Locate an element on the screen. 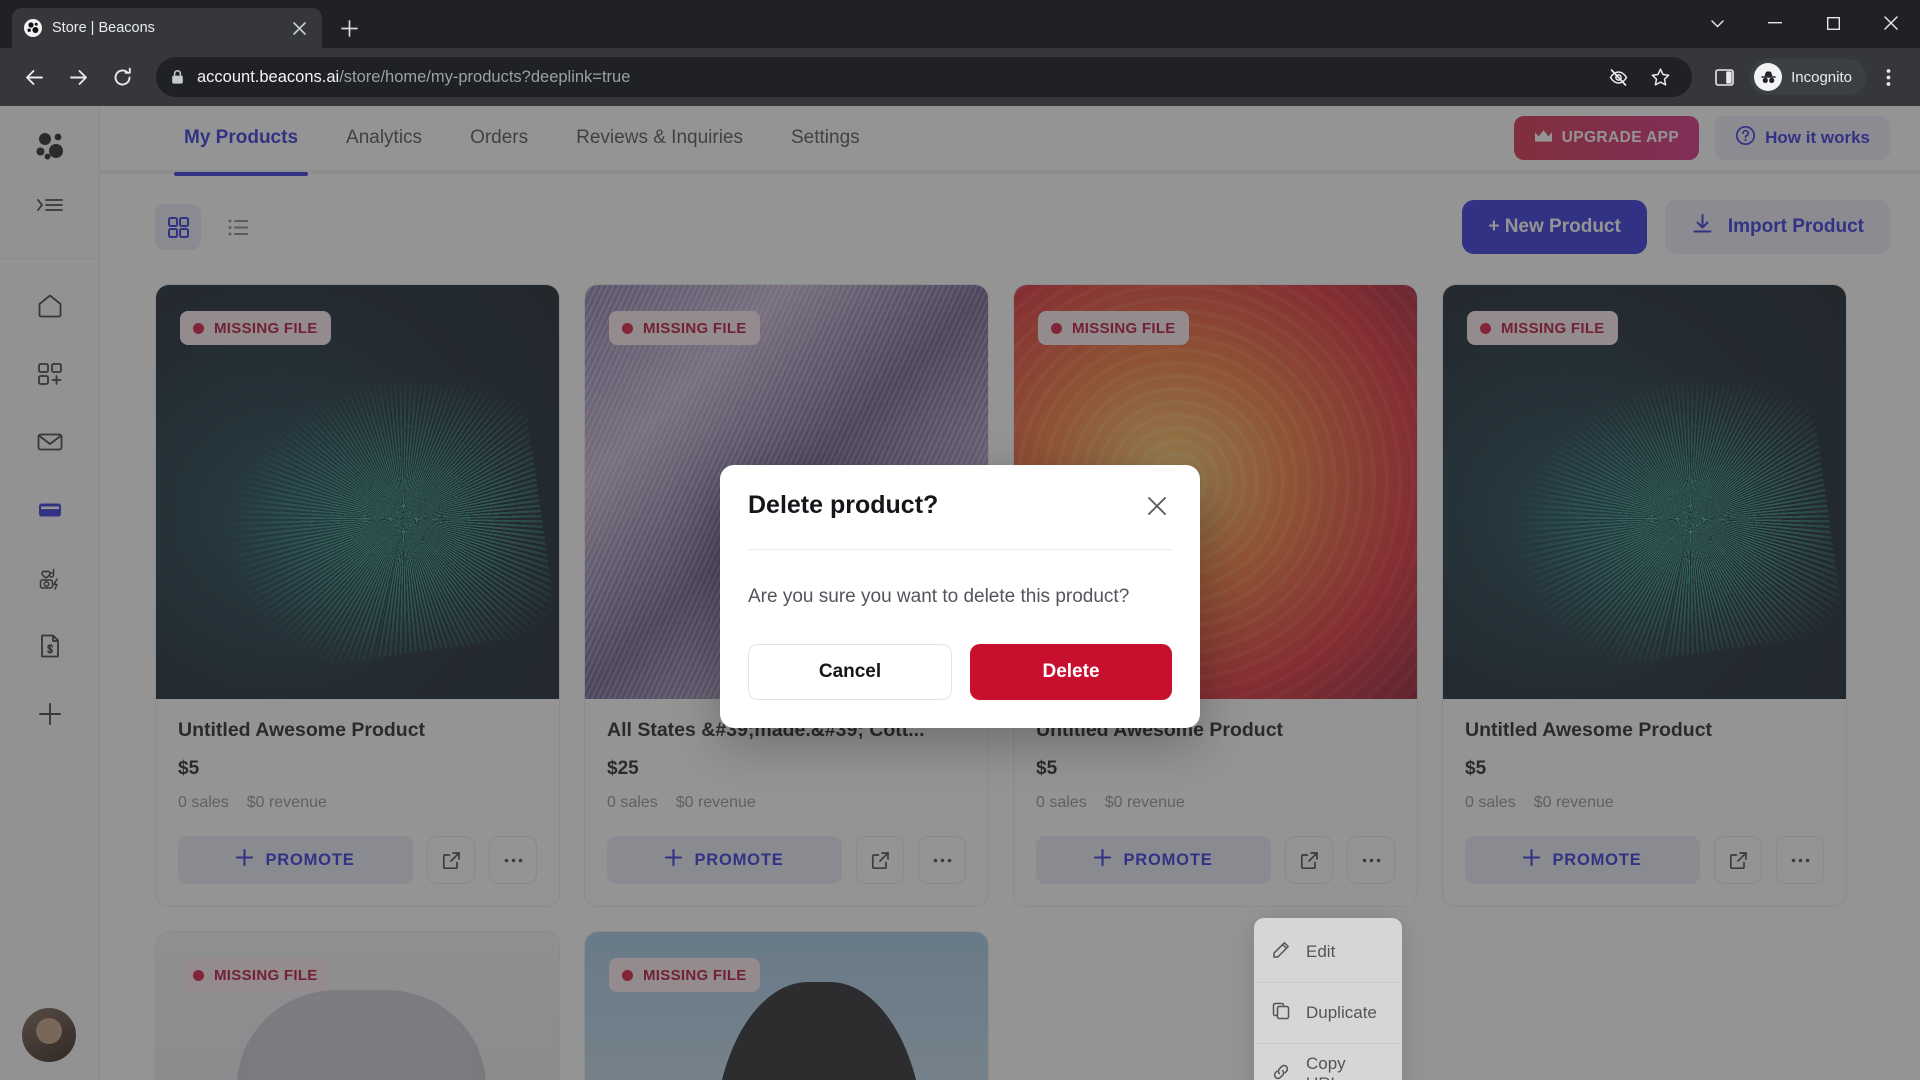 This screenshot has height=1080, width=1920. profile-label: Incognito is located at coordinates (1821, 77).